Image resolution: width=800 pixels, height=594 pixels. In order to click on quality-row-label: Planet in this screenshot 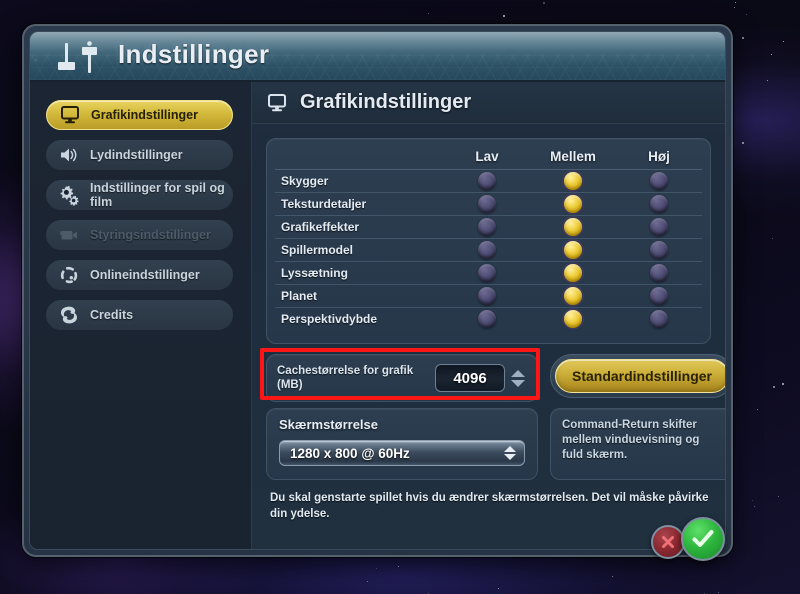, I will do `click(299, 296)`.